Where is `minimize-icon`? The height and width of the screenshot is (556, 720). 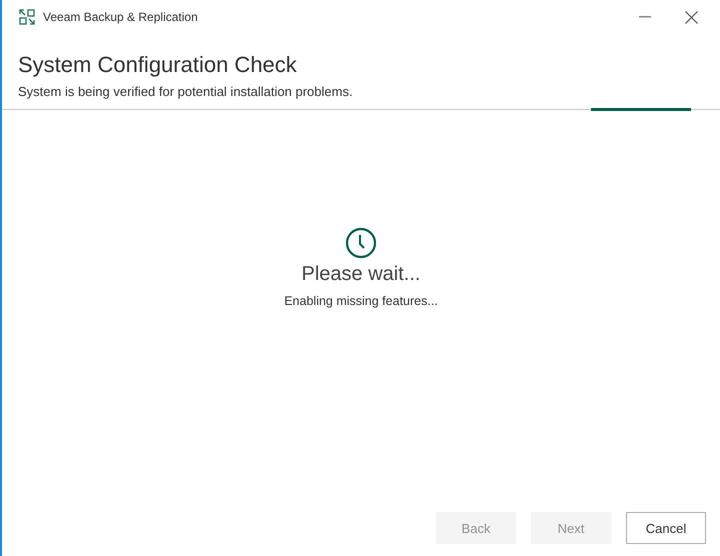
minimize-icon is located at coordinates (645, 17).